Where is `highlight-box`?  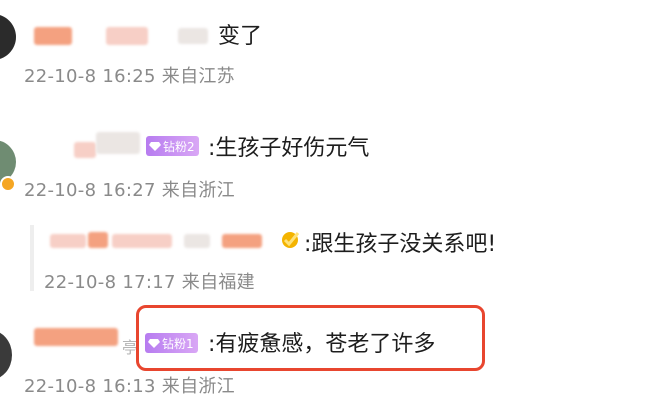 highlight-box is located at coordinates (310, 338).